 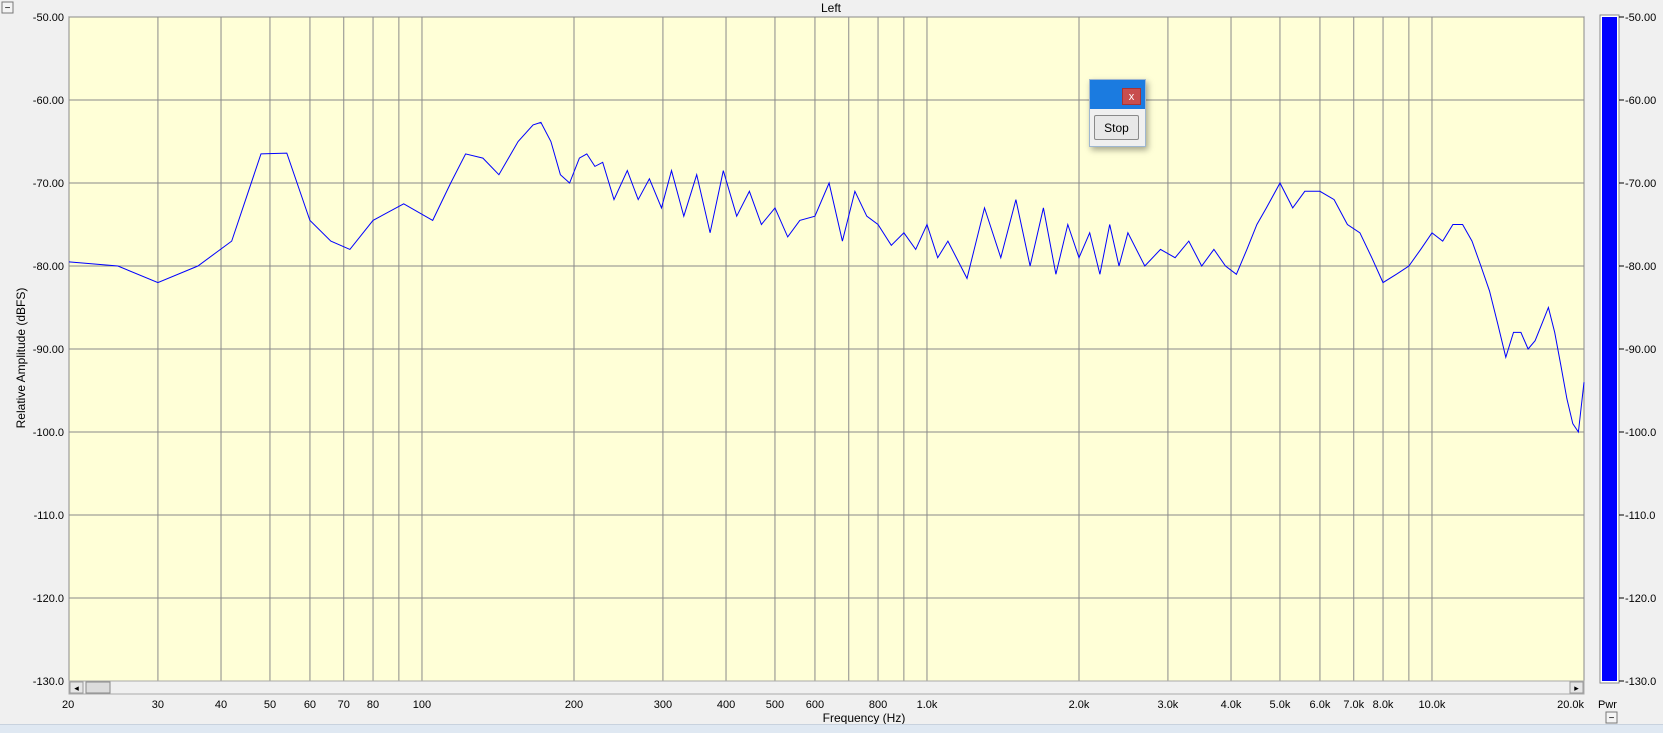 What do you see at coordinates (48, 184) in the screenshot?
I see `y-tick-label: -70.00` at bounding box center [48, 184].